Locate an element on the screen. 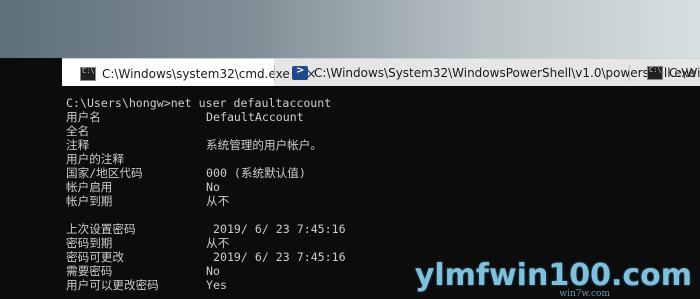 This screenshot has width=700, height=299. field-label: 注释 is located at coordinates (78, 145).